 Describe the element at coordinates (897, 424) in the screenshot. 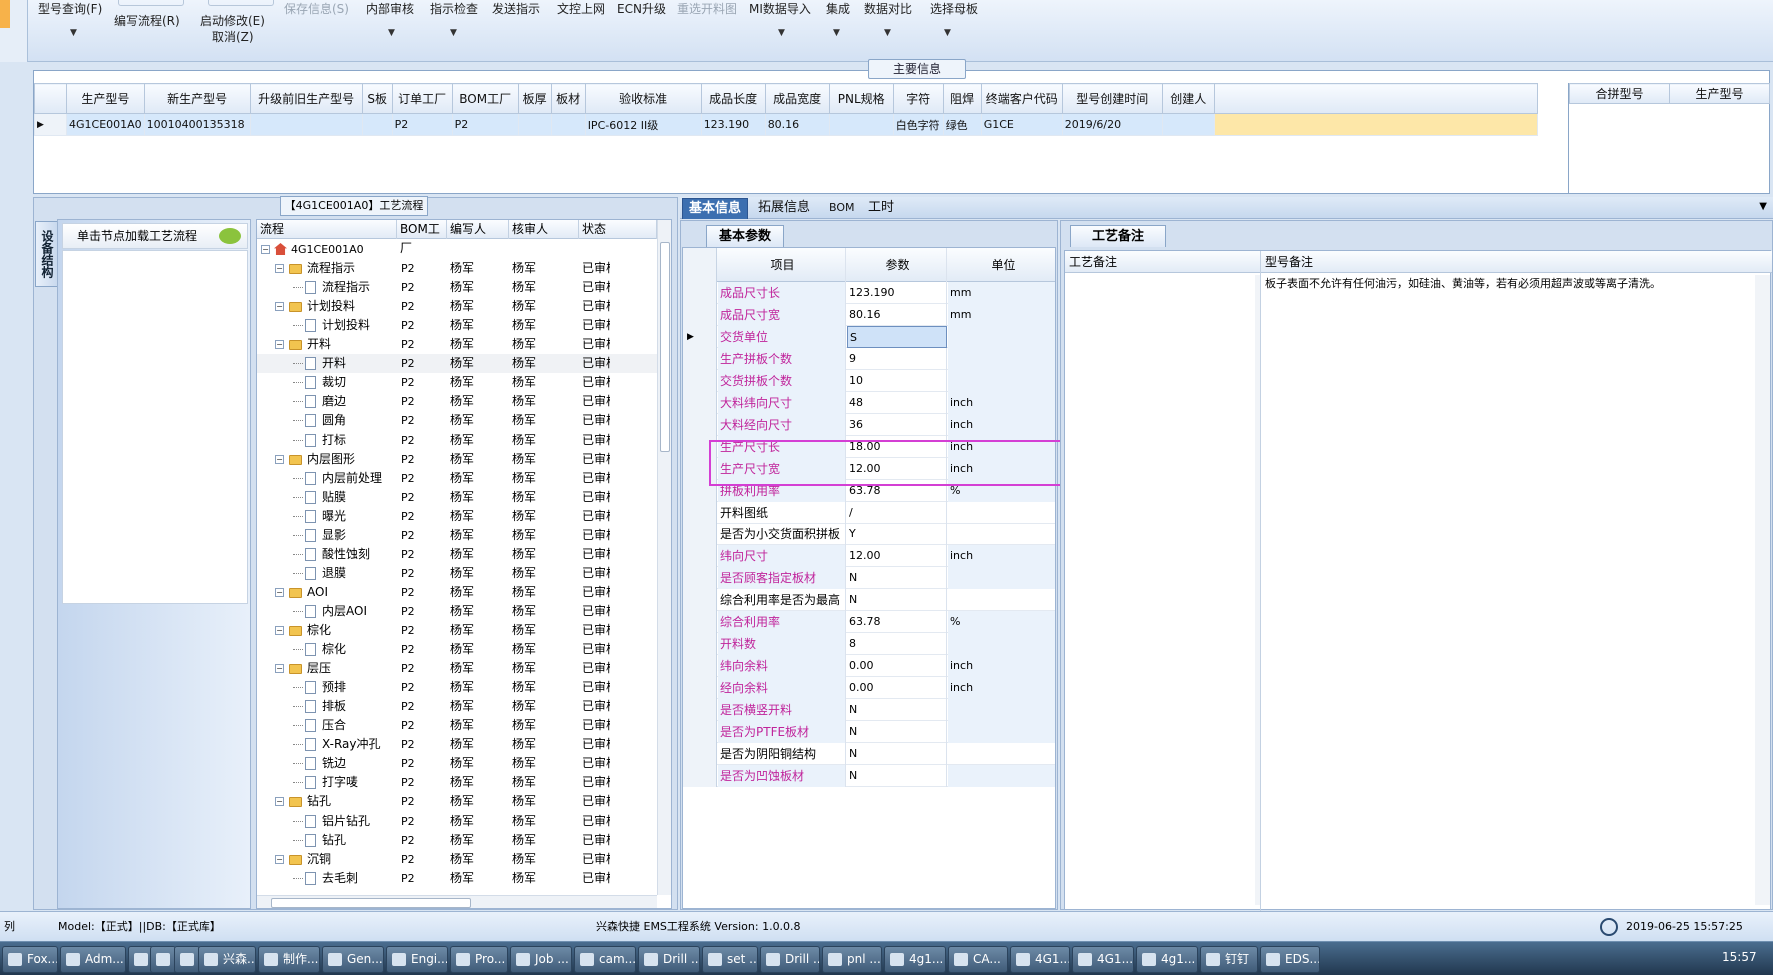

I see `param-value: 36` at that location.